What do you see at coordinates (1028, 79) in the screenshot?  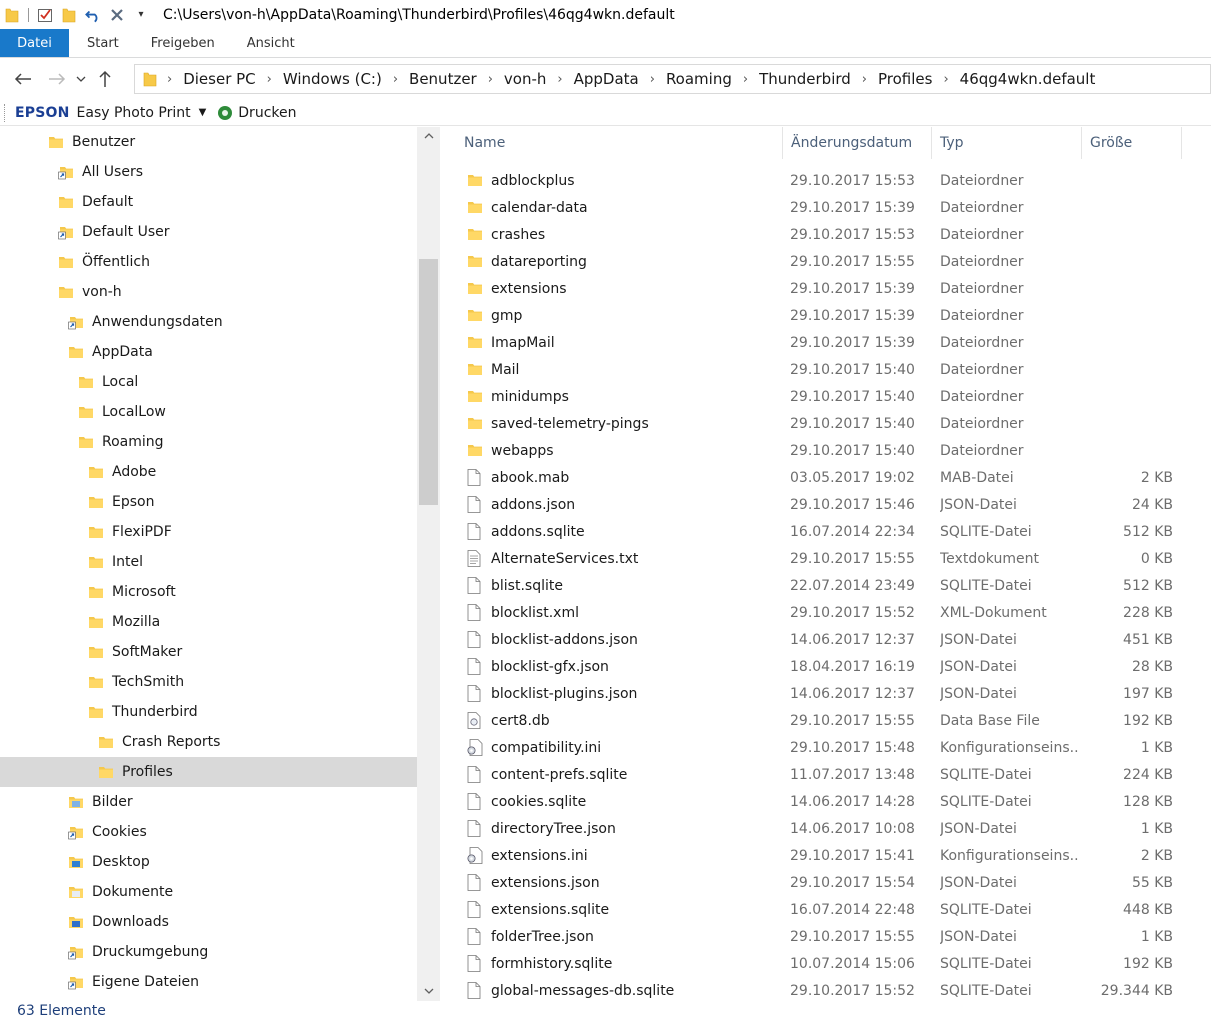 I see `breadcrumb-item: 46qg4wkn.default` at bounding box center [1028, 79].